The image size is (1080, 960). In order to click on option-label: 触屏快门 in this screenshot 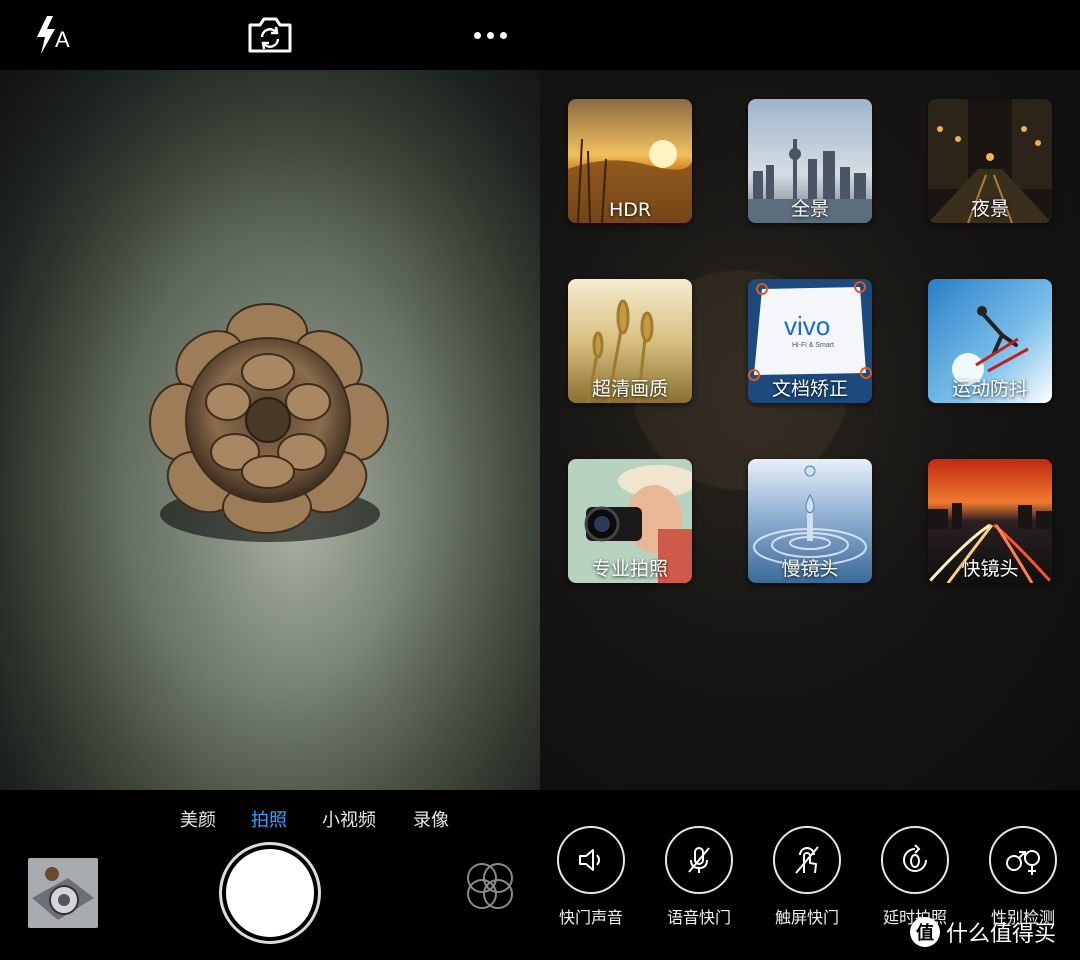, I will do `click(806, 917)`.